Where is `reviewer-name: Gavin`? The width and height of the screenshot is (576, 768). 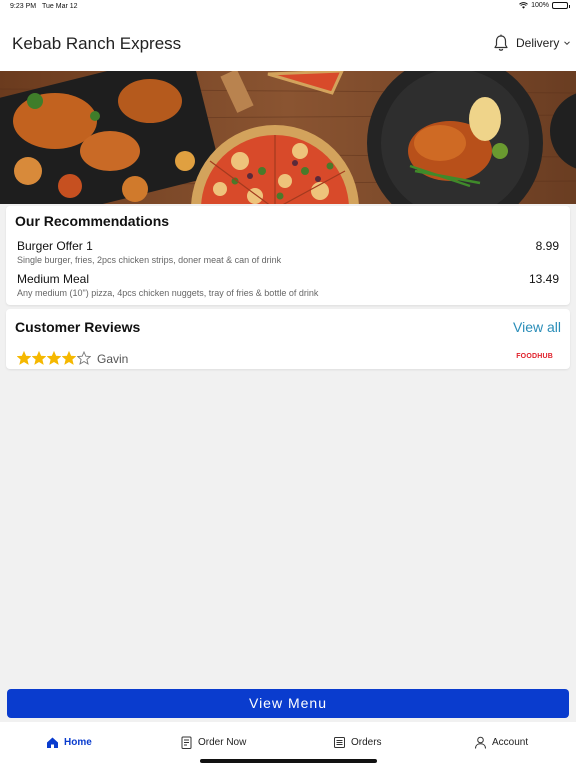
reviewer-name: Gavin is located at coordinates (113, 359).